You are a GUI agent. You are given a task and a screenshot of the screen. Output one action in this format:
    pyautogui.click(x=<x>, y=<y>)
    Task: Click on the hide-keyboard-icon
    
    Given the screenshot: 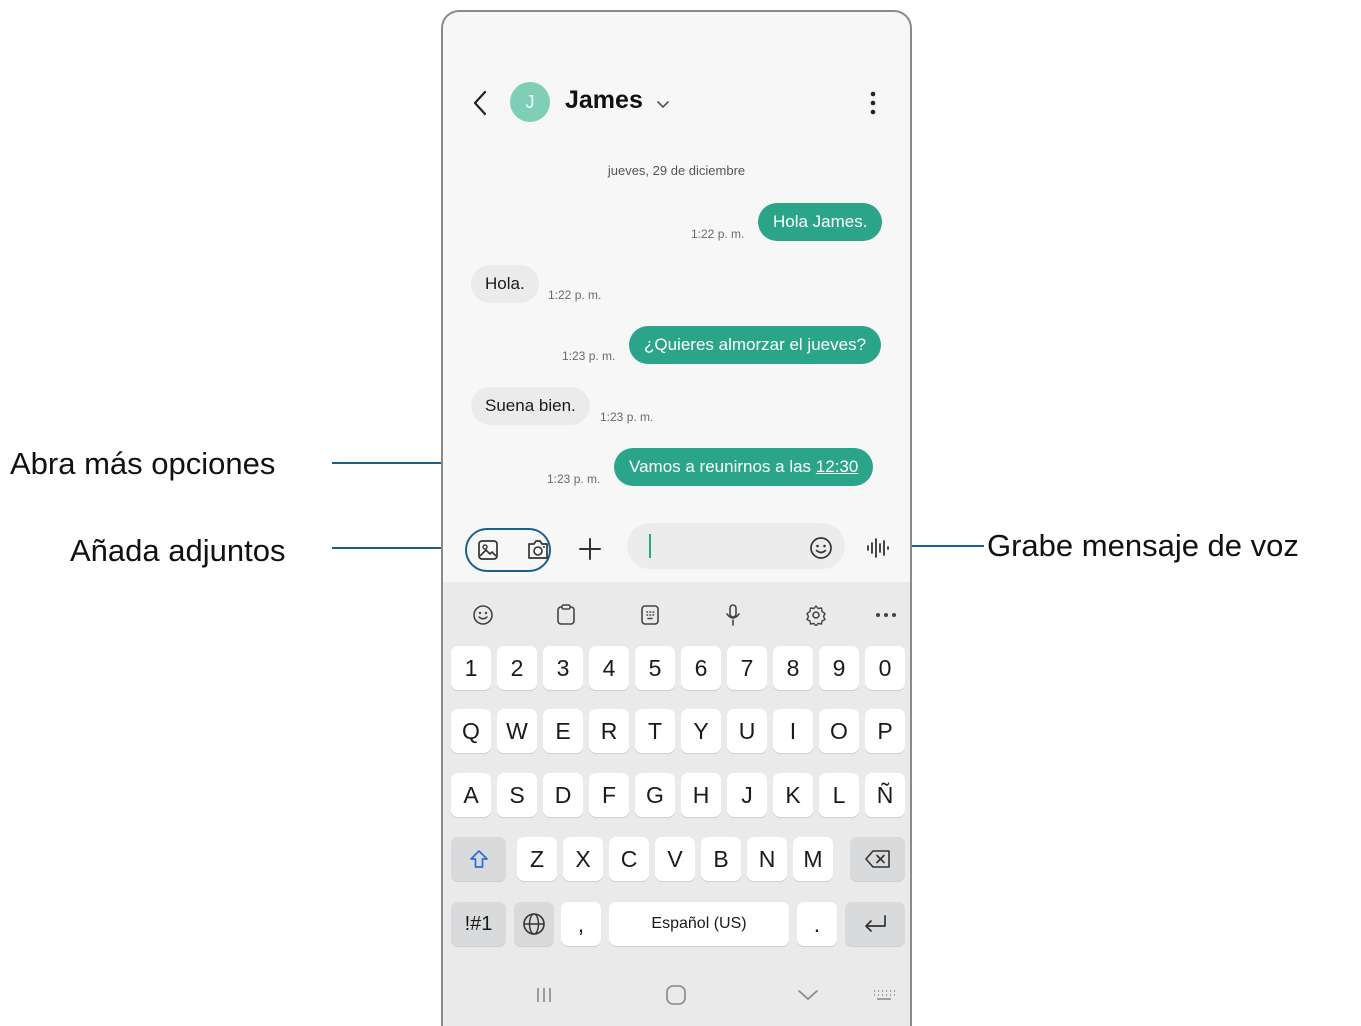 What is the action you would take?
    pyautogui.click(x=808, y=995)
    